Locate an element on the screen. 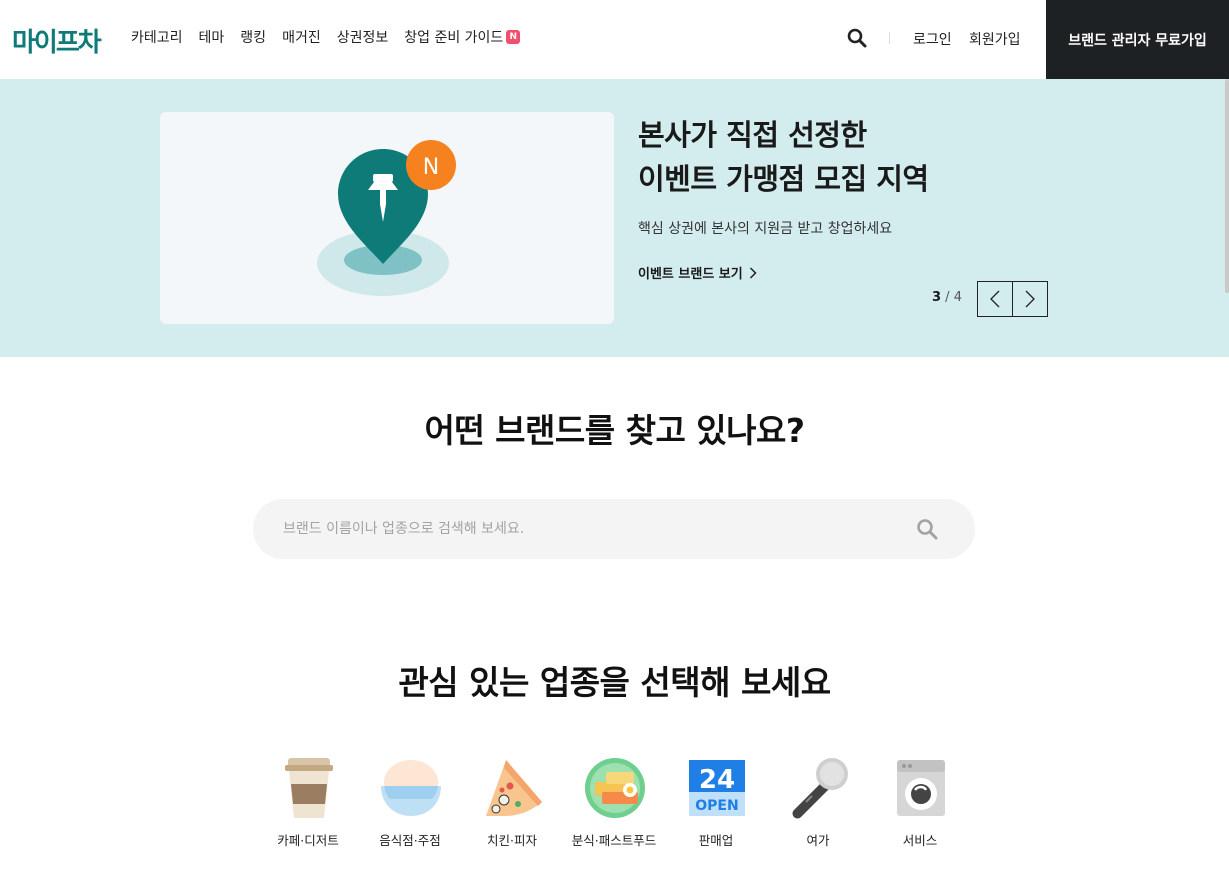 Image resolution: width=1229 pixels, height=893 pixels. banner-prev-button is located at coordinates (995, 299).